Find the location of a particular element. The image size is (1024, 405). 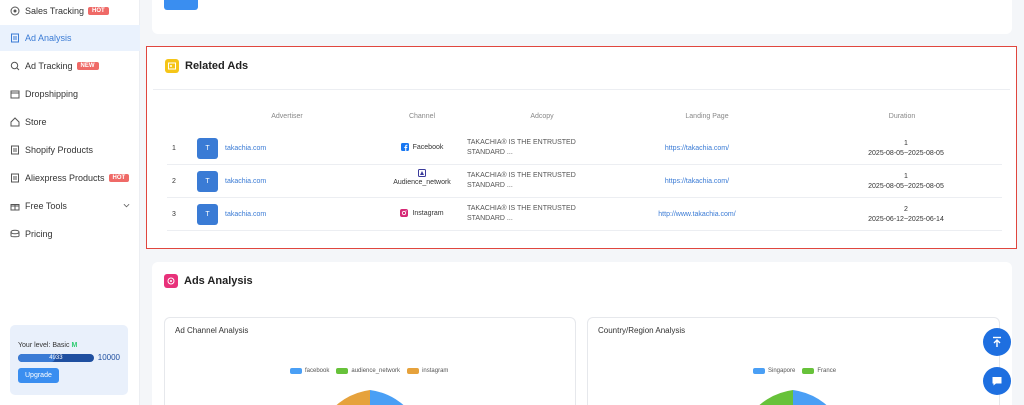

back-to-top-button is located at coordinates (997, 342).